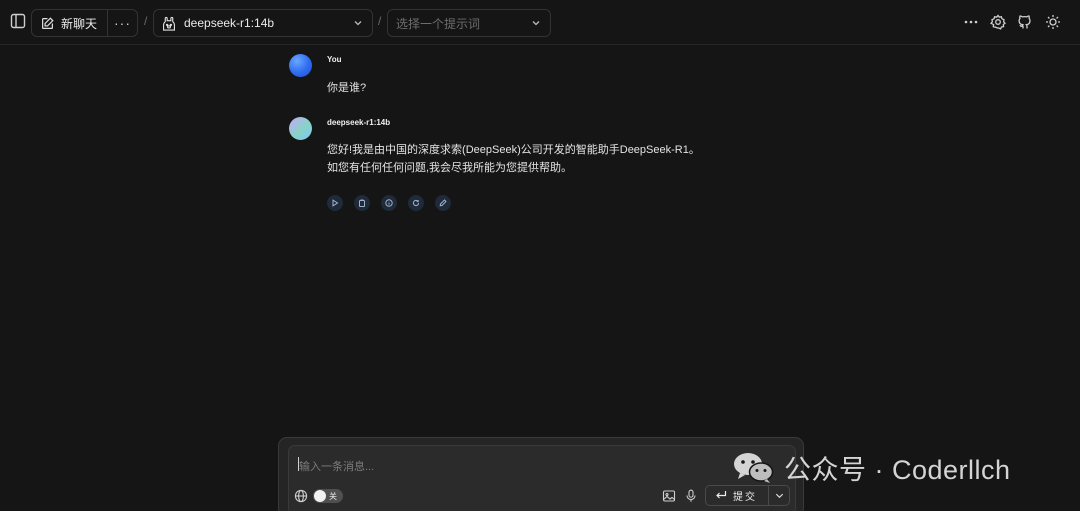 Image resolution: width=1080 pixels, height=511 pixels. What do you see at coordinates (18, 21) in the screenshot?
I see `sidebar-toggle-icon` at bounding box center [18, 21].